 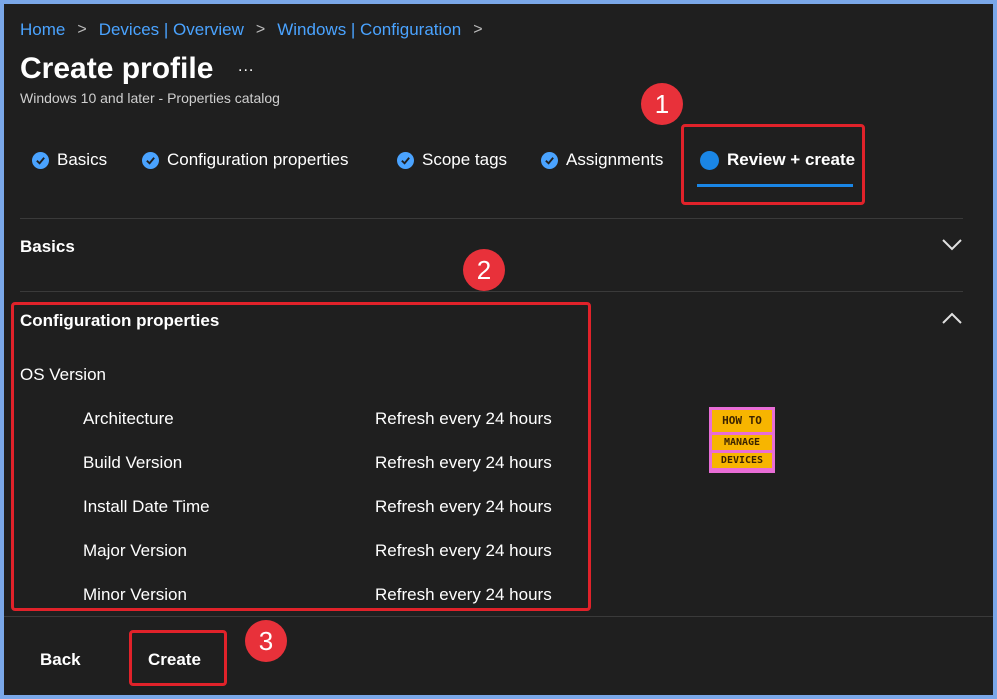 What do you see at coordinates (369, 30) in the screenshot?
I see `breadcrumb-windows-configuration: Windows | Configuration` at bounding box center [369, 30].